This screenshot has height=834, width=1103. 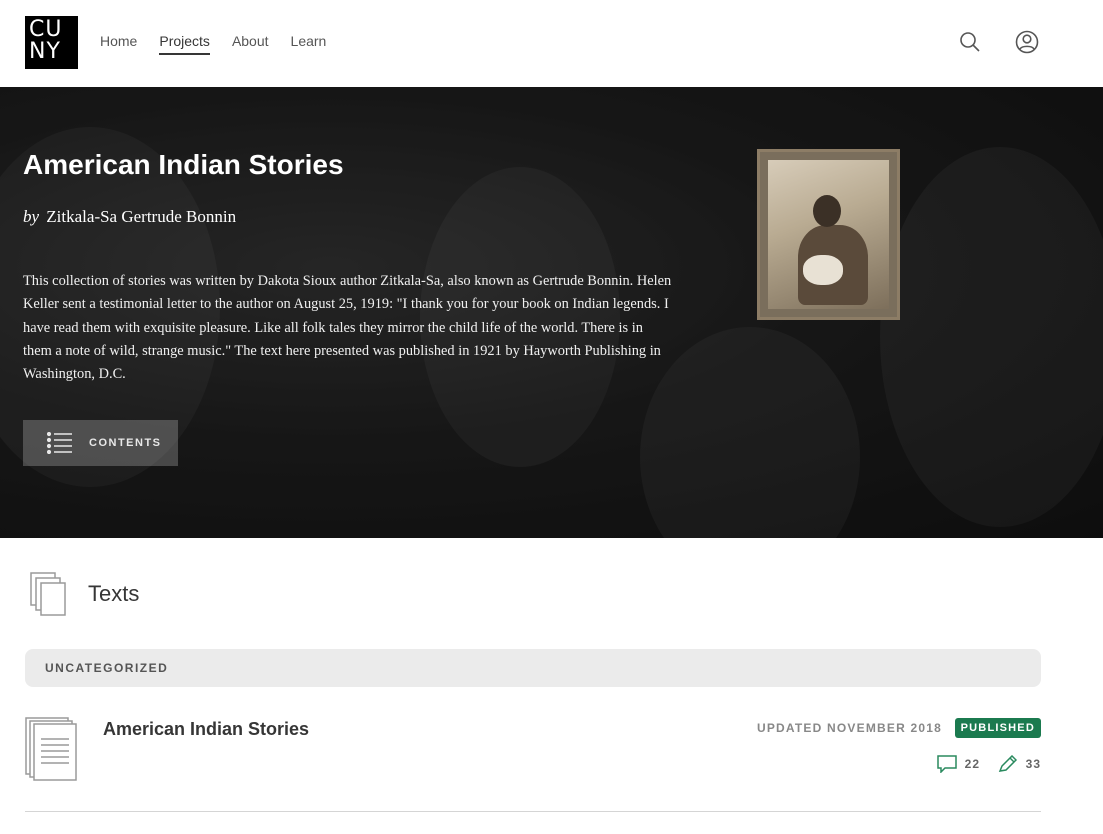 I want to click on main-nav: Home Projects About Learn, so click(x=213, y=44).